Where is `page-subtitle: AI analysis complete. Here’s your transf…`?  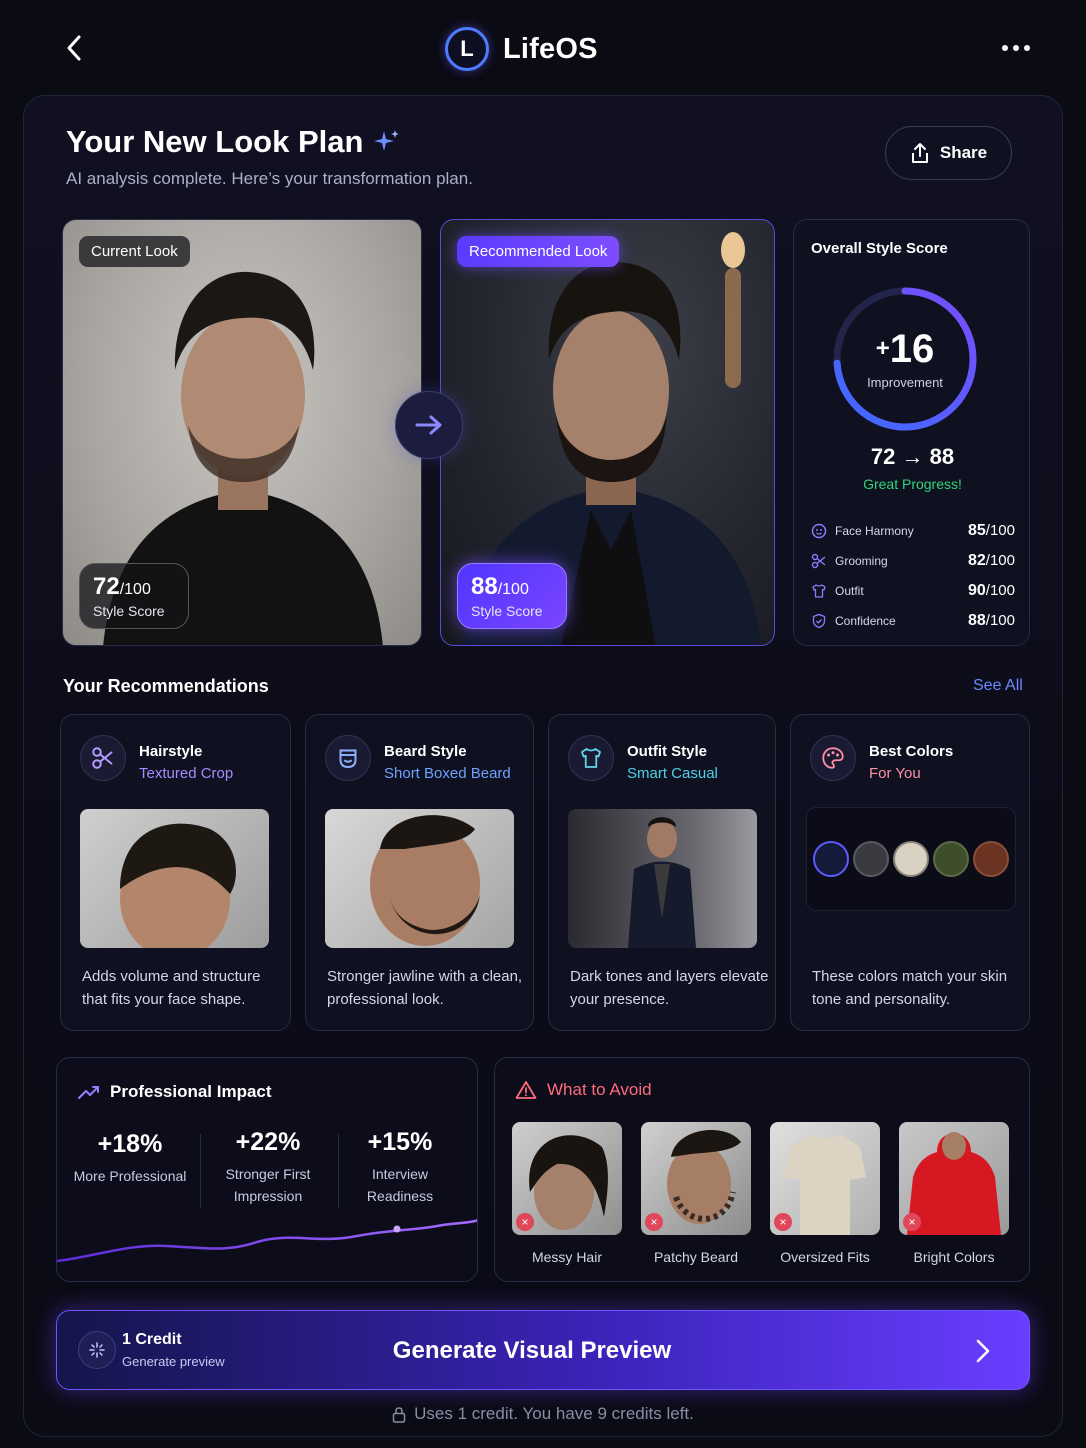 page-subtitle: AI analysis complete. Here’s your transf… is located at coordinates (269, 178).